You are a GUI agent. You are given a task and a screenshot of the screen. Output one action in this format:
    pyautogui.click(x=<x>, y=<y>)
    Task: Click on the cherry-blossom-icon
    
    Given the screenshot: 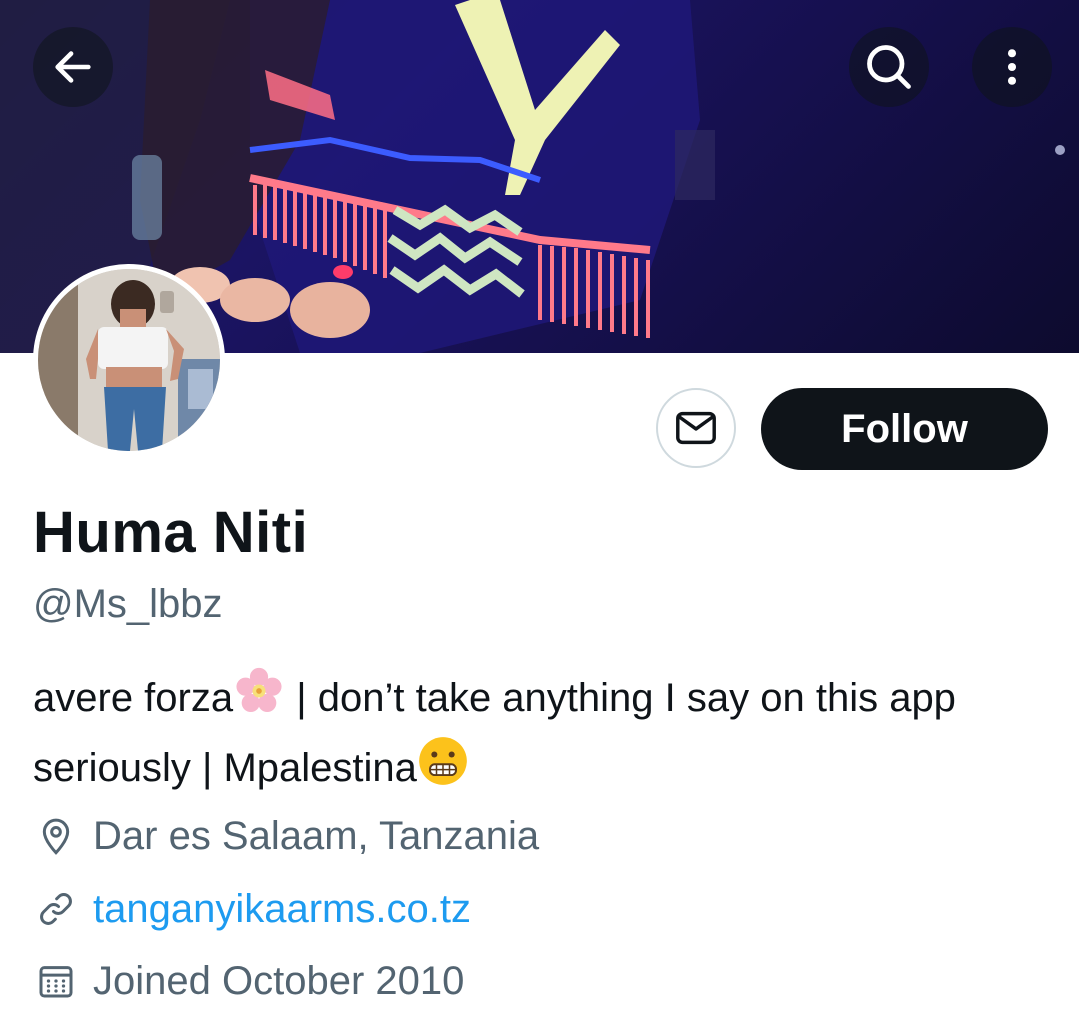 What is the action you would take?
    pyautogui.click(x=259, y=700)
    